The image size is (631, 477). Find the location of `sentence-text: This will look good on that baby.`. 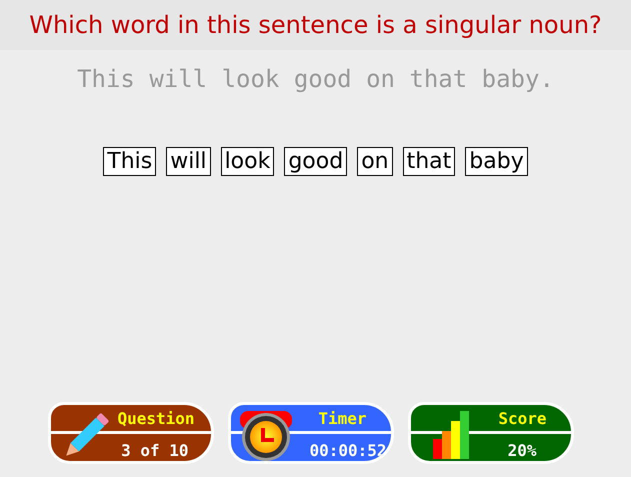

sentence-text: This will look good on that baby. is located at coordinates (315, 79).